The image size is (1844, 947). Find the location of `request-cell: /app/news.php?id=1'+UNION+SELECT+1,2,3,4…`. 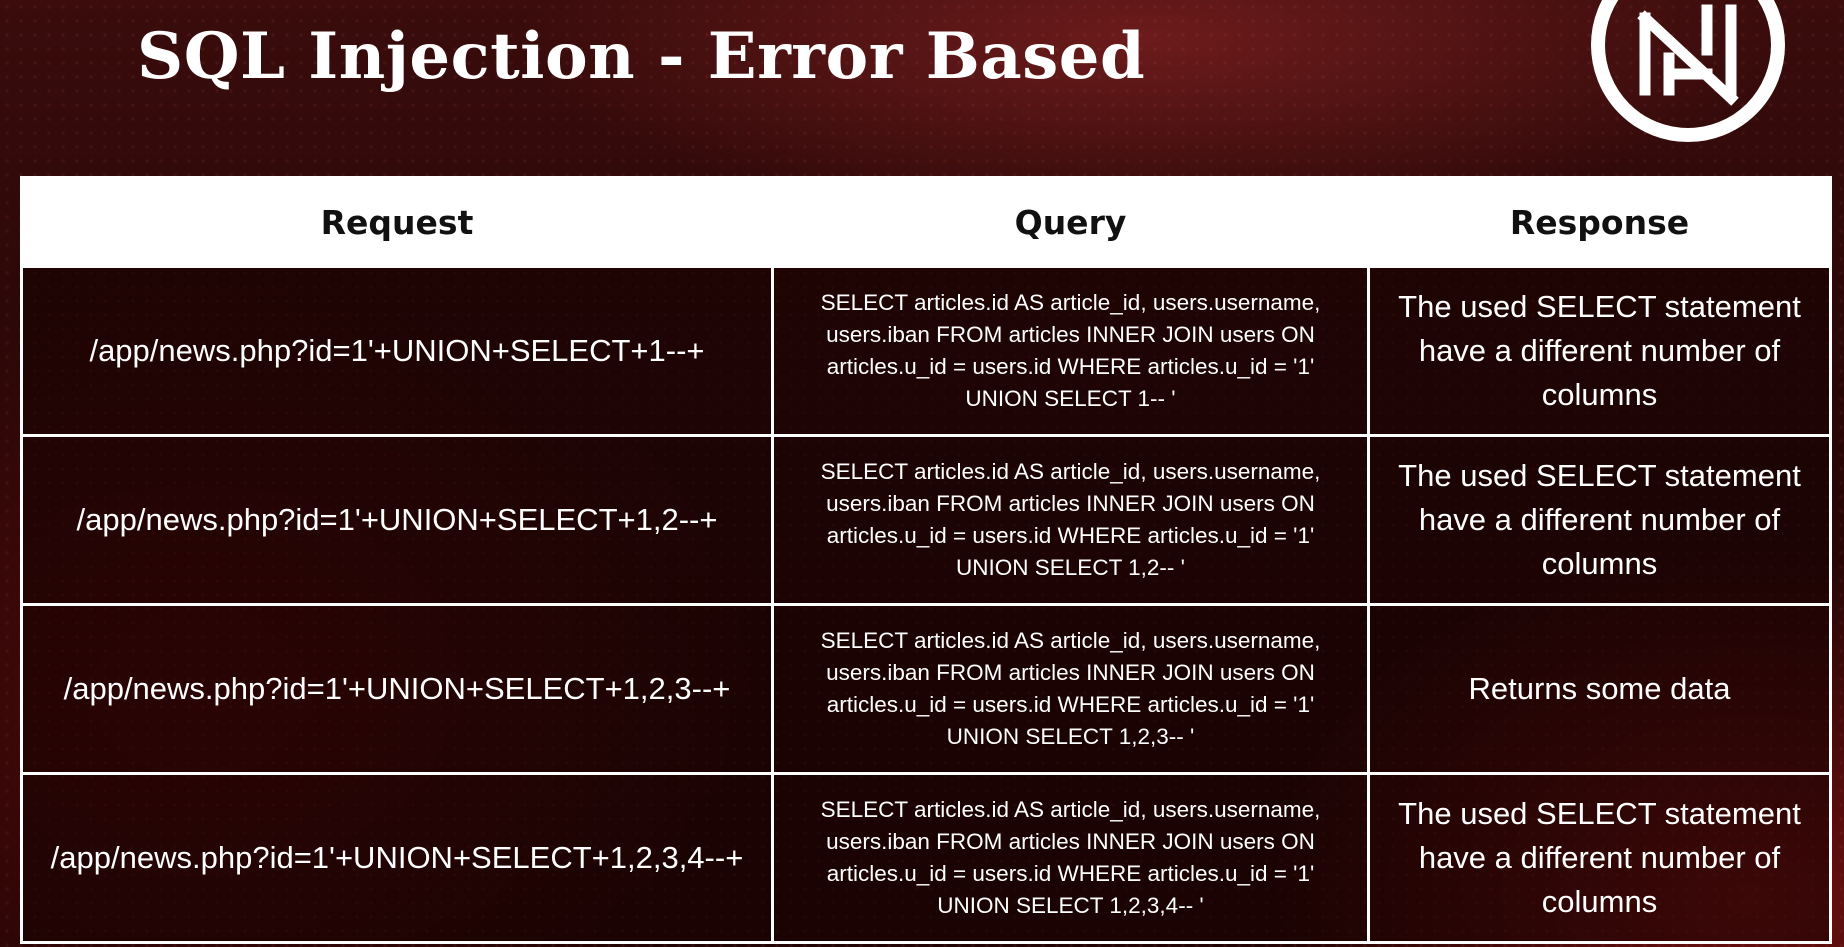

request-cell: /app/news.php?id=1'+UNION+SELECT+1,2,3,4… is located at coordinates (397, 858).